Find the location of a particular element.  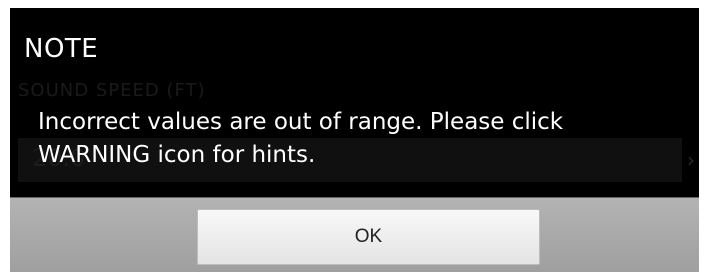

dialog-title: NOTE is located at coordinates (61, 49).